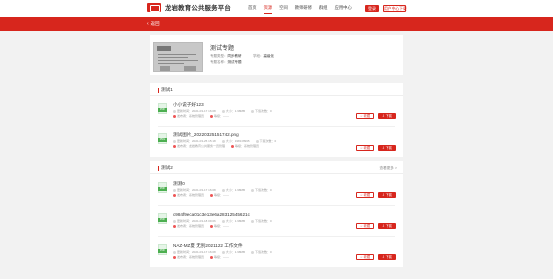 The image size is (553, 279). What do you see at coordinates (343, 8) in the screenshot?
I see `nav-app-center: 应用中心` at bounding box center [343, 8].